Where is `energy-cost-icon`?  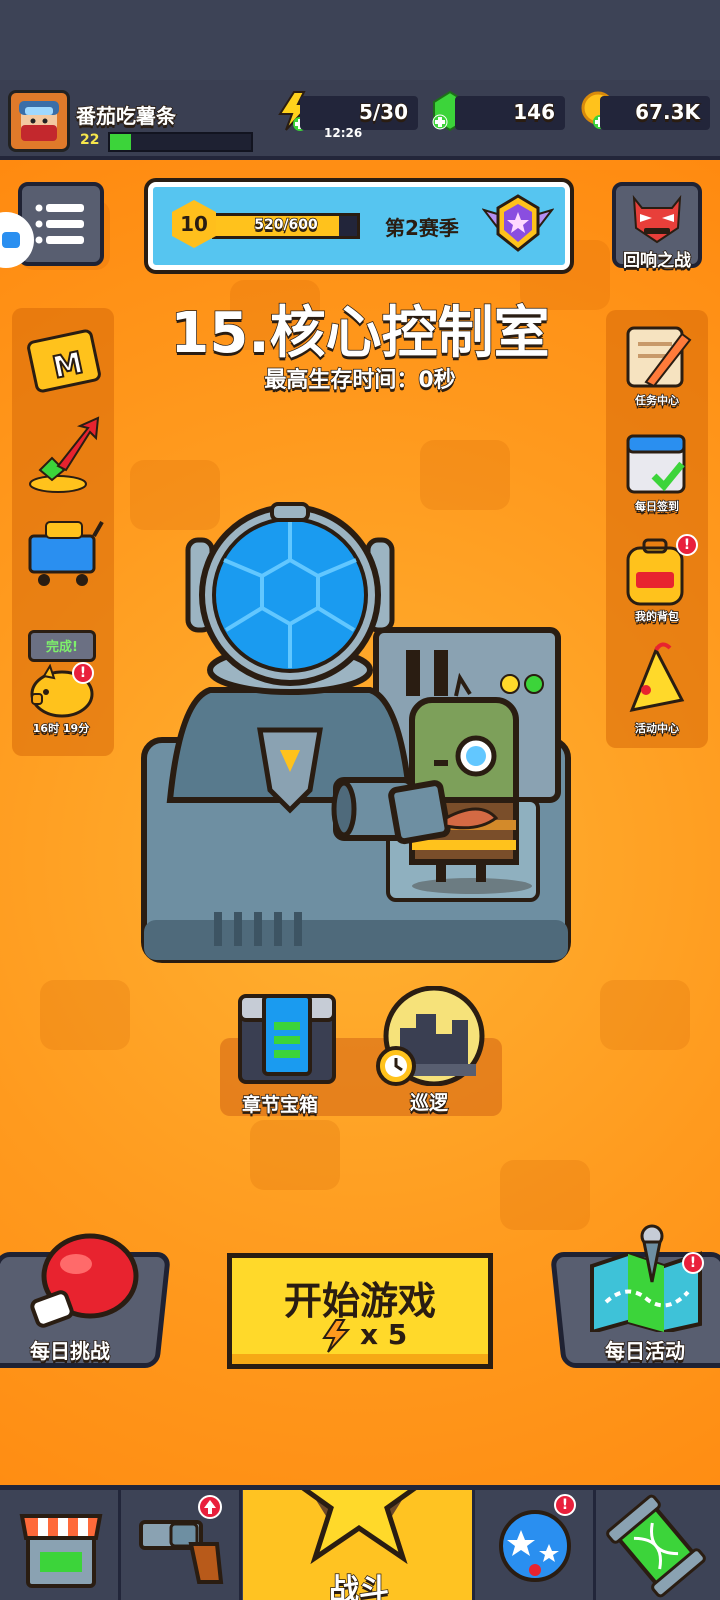
energy-cost-icon is located at coordinates (337, 1338).